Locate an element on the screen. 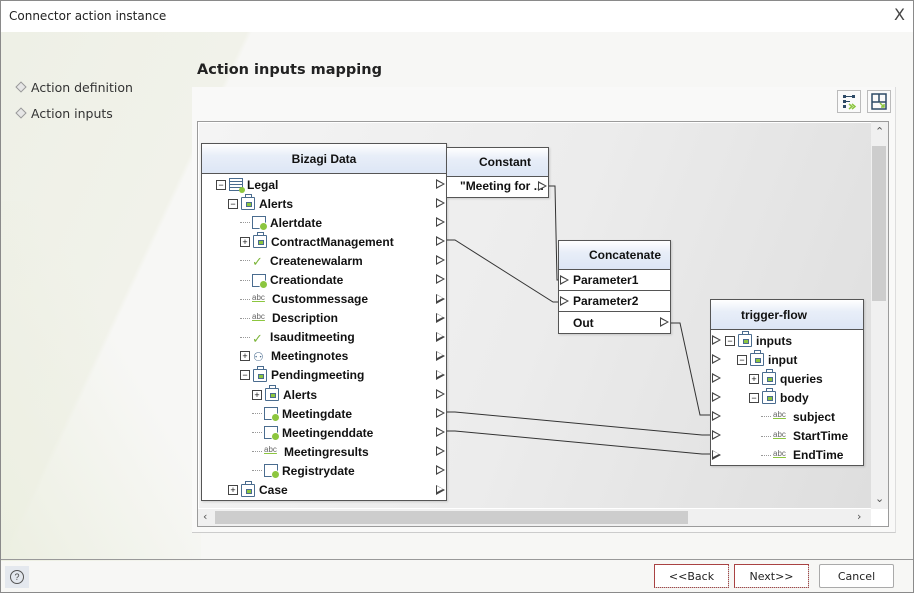 The height and width of the screenshot is (593, 914). back-button: <<Back is located at coordinates (691, 576).